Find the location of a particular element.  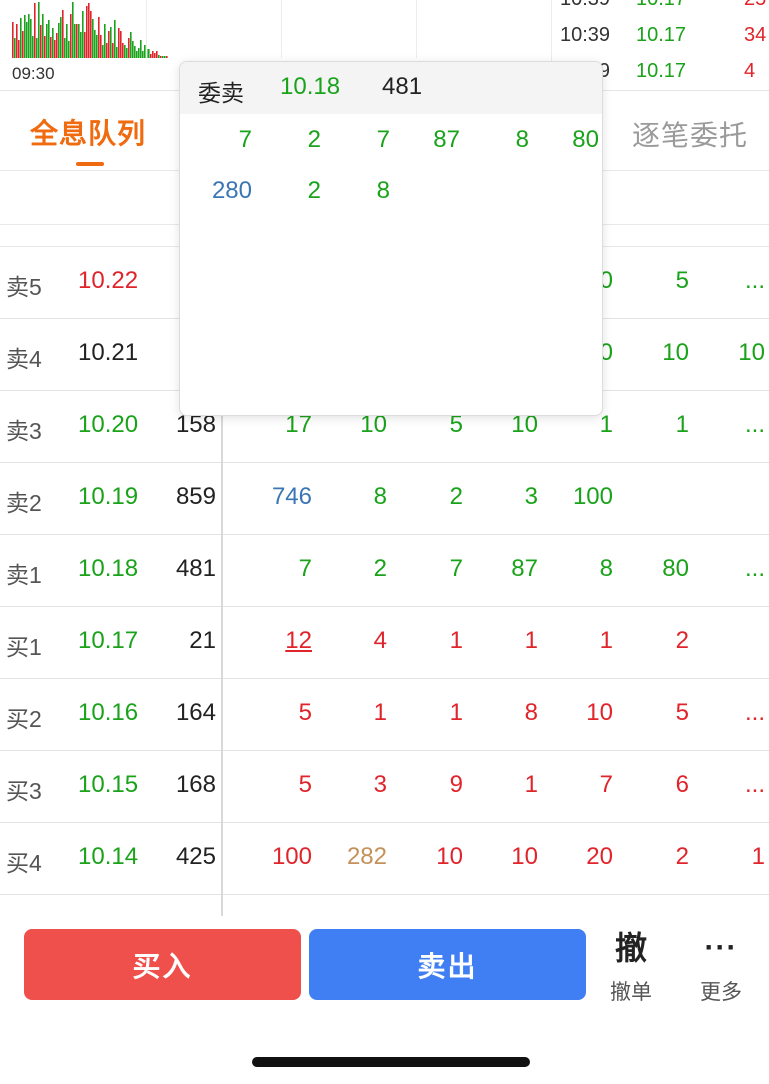

level-volume: 481 is located at coordinates (195, 568).